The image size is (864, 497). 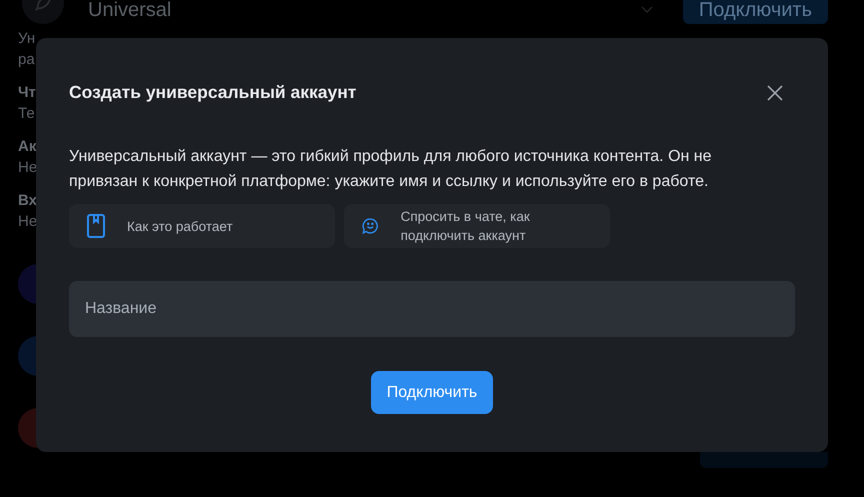 What do you see at coordinates (755, 12) in the screenshot?
I see `connect-button: Подключить` at bounding box center [755, 12].